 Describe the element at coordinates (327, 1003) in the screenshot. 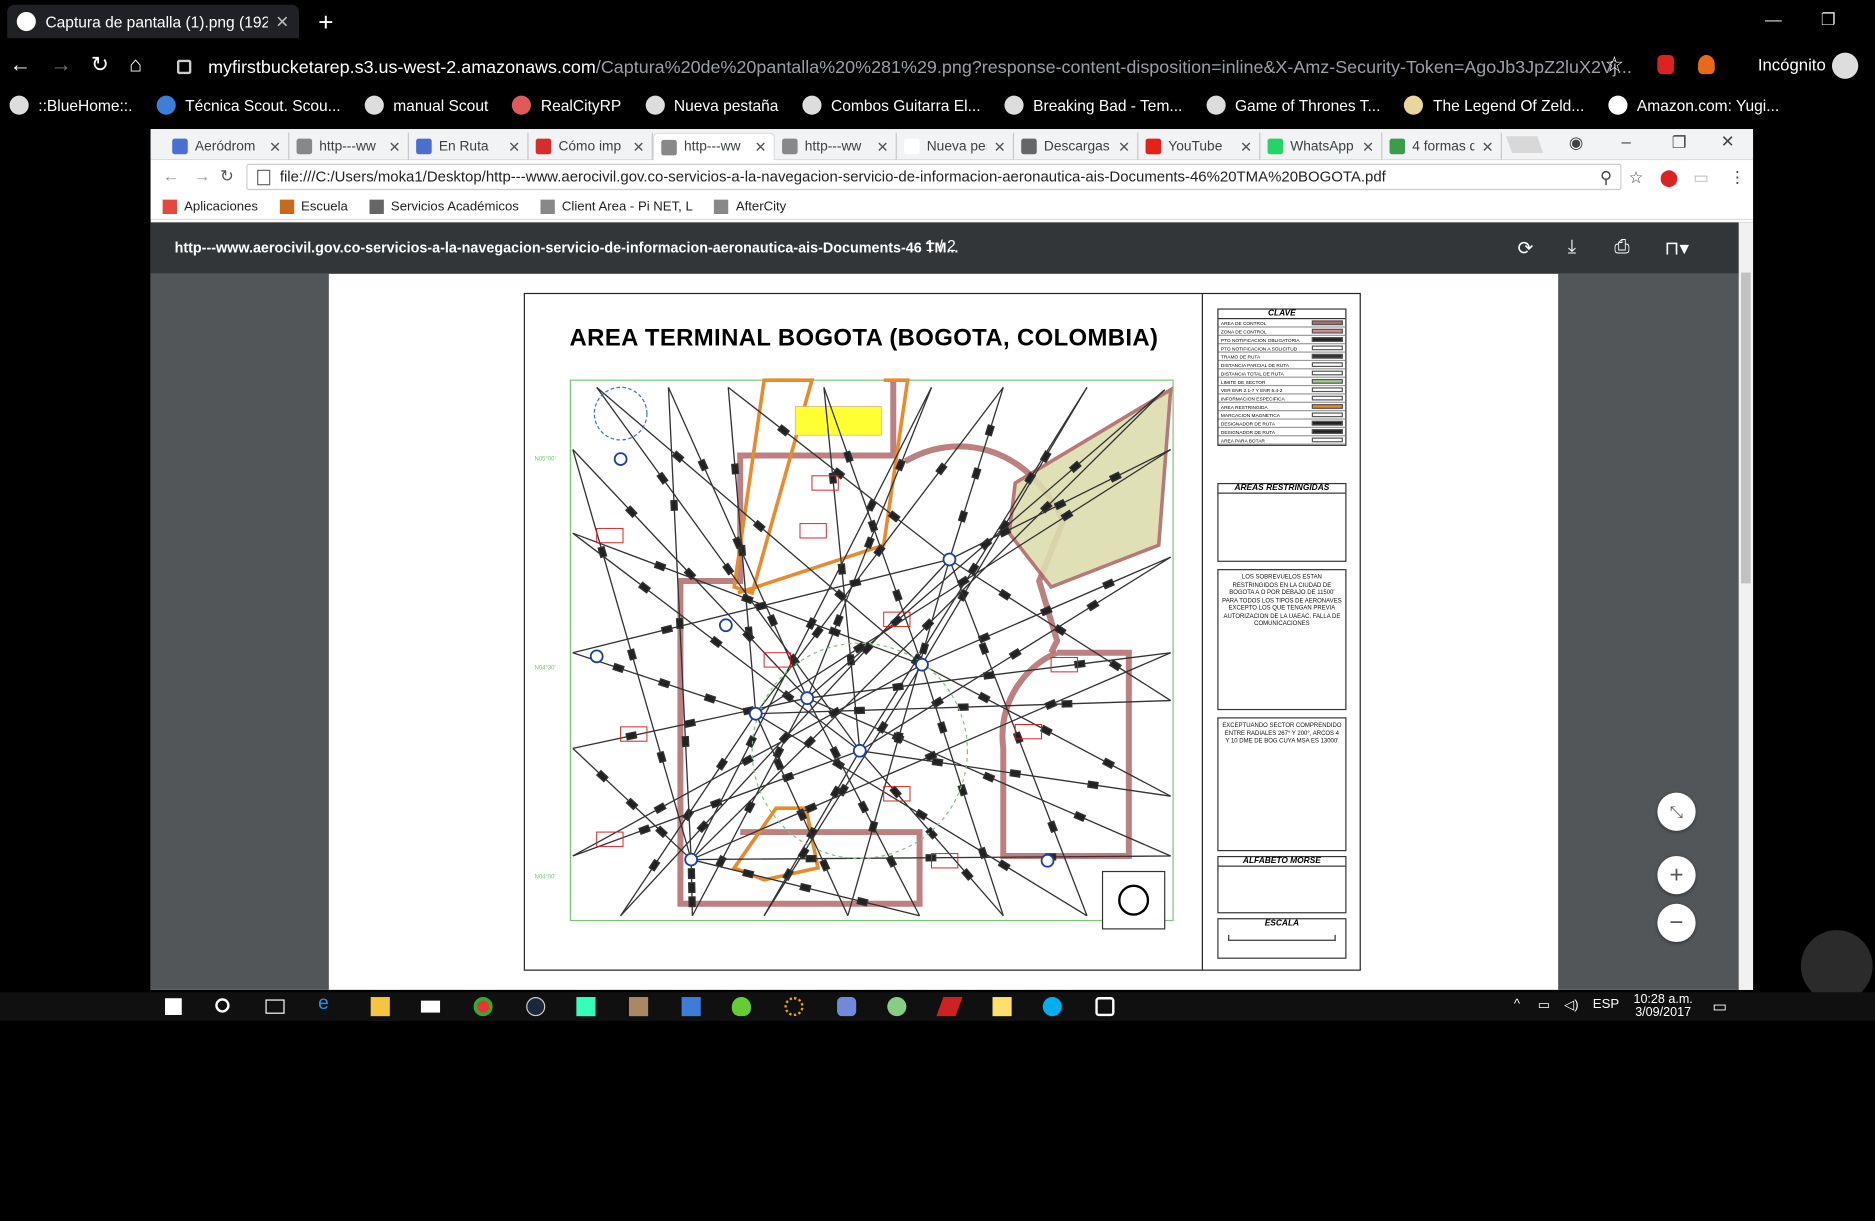

I see `edge-icon: e` at that location.